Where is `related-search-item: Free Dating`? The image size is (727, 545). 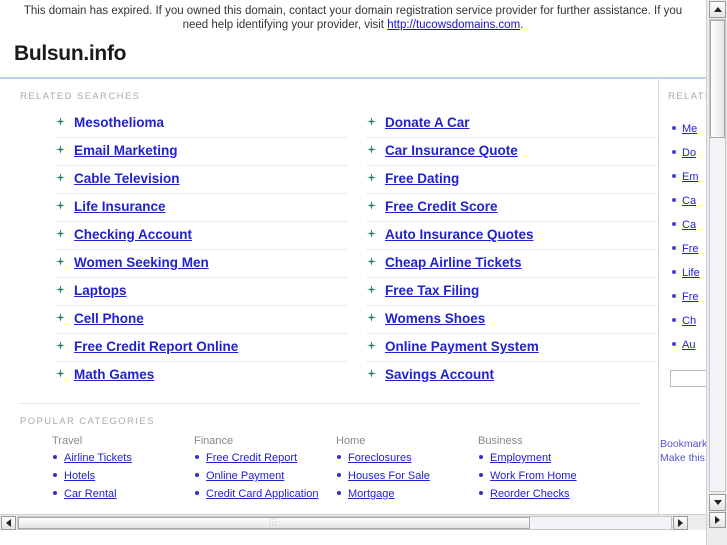
related-search-item: Free Dating is located at coordinates (512, 180).